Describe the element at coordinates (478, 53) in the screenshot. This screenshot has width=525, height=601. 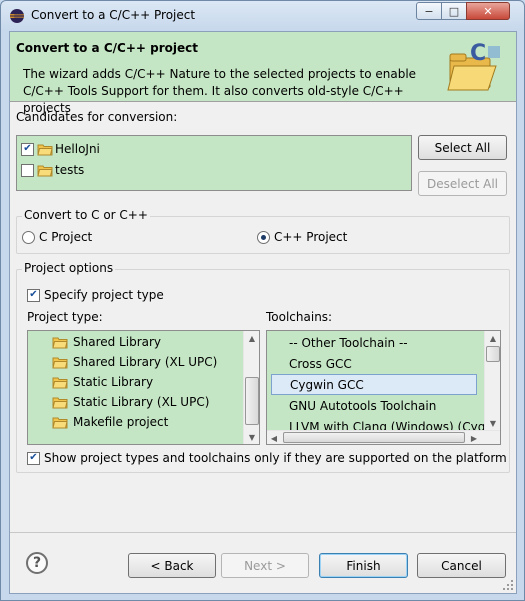
I see `svg-text: C` at that location.